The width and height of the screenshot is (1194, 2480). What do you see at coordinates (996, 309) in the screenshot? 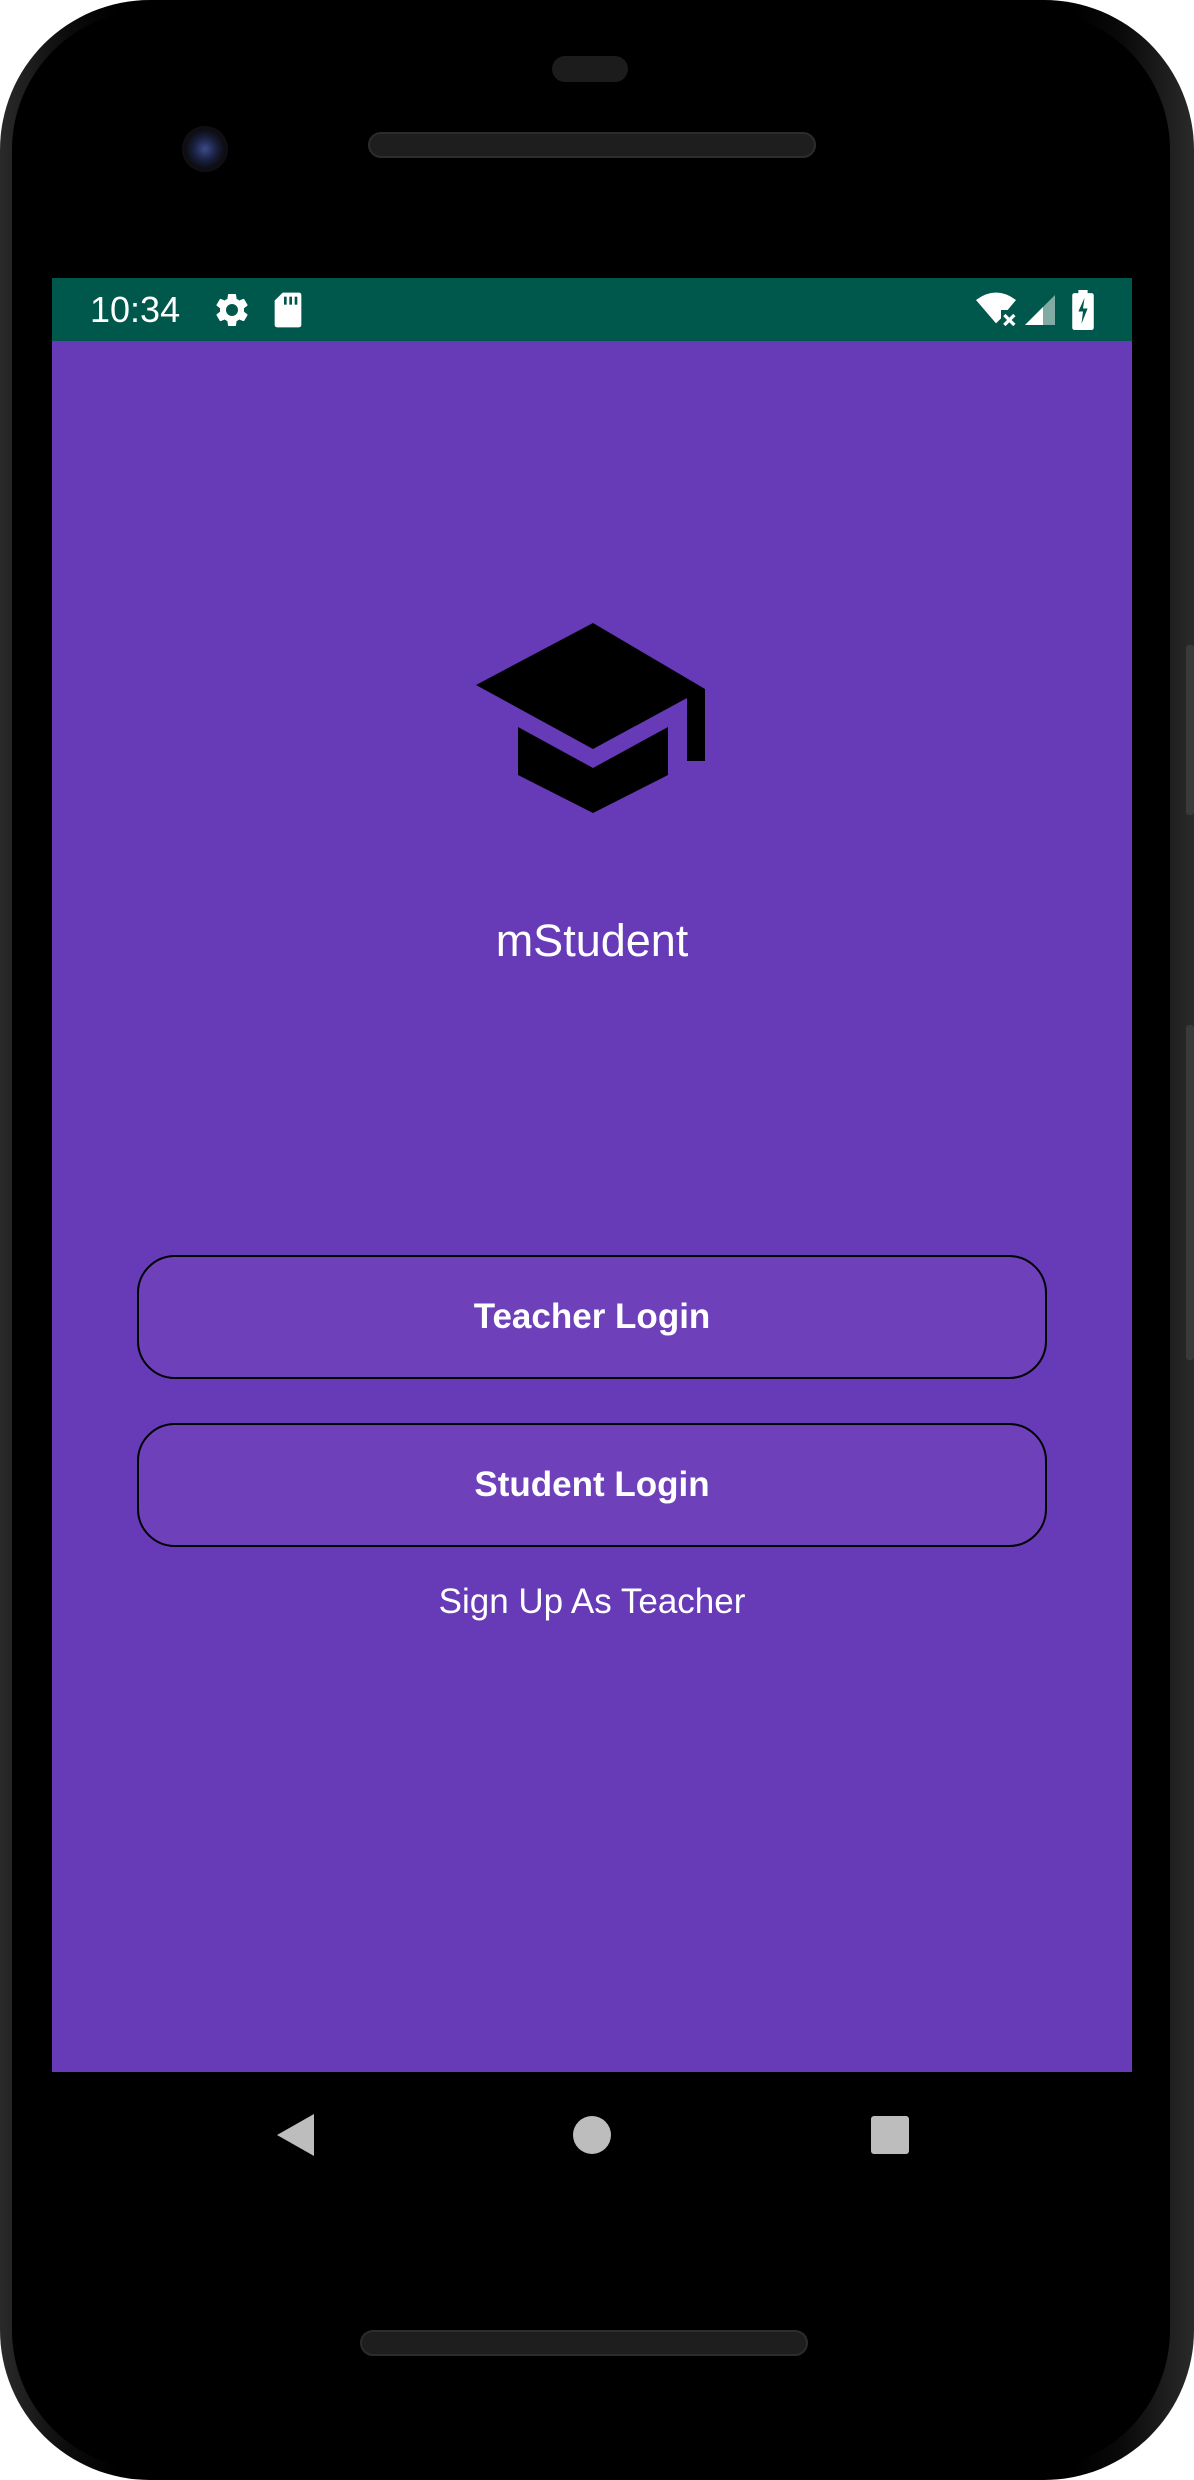
I see `wifi-no-internet-icon` at bounding box center [996, 309].